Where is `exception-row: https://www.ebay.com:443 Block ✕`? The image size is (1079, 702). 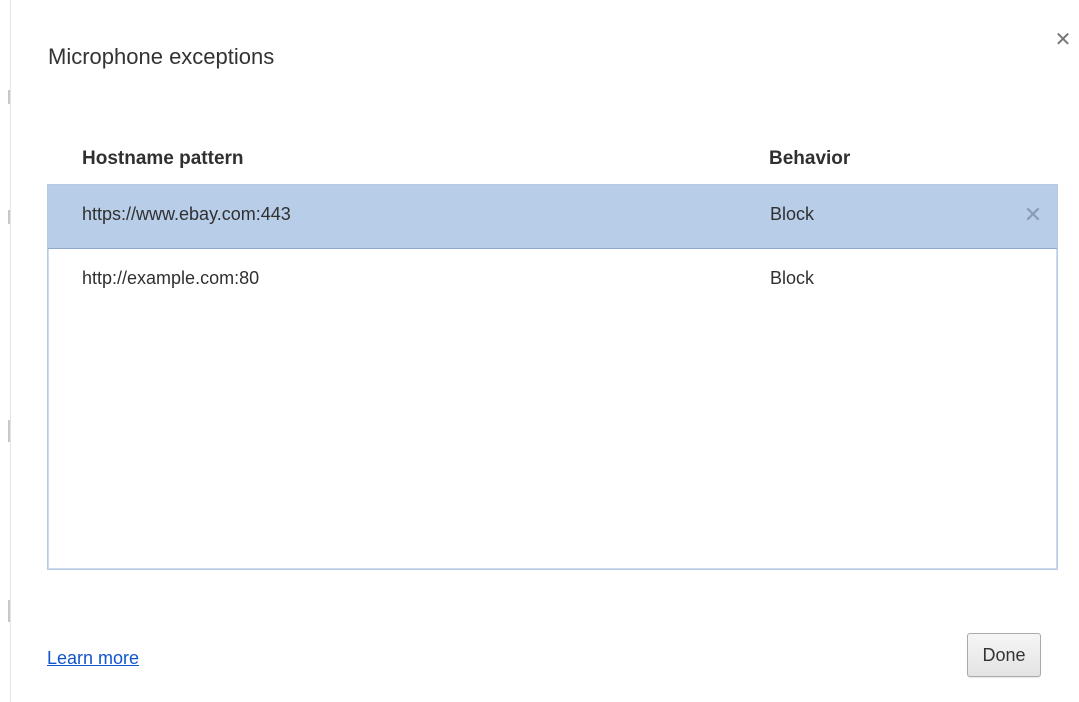 exception-row: https://www.ebay.com:443 Block ✕ is located at coordinates (552, 217).